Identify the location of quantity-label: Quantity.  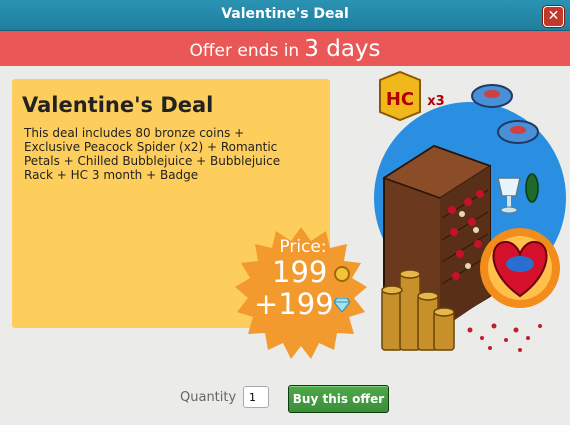
(208, 397).